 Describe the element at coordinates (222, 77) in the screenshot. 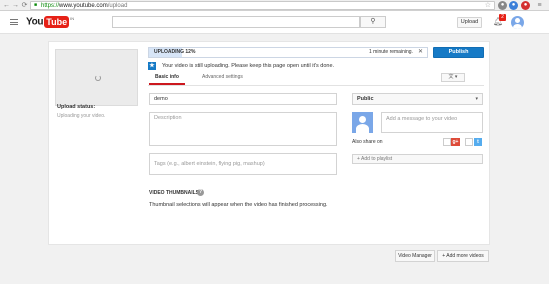

I see `tab-advanced-settings: Advanced settings` at that location.